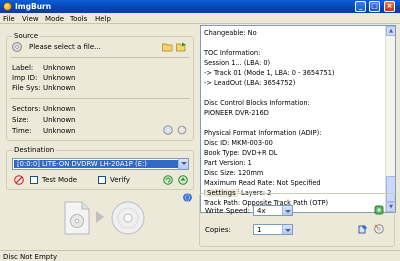 The width and height of the screenshot is (400, 261). What do you see at coordinates (228, 163) in the screenshot?
I see `log-line: Part Version: 1` at bounding box center [228, 163].